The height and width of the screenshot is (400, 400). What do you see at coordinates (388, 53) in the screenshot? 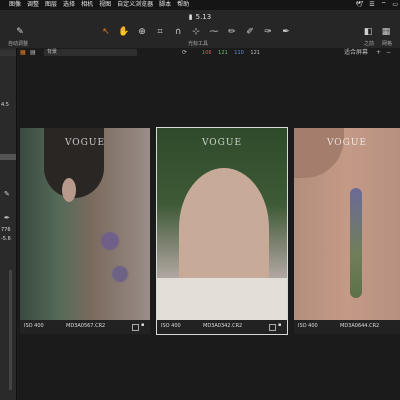
I see `zoom-out-icon: −` at bounding box center [388, 53].